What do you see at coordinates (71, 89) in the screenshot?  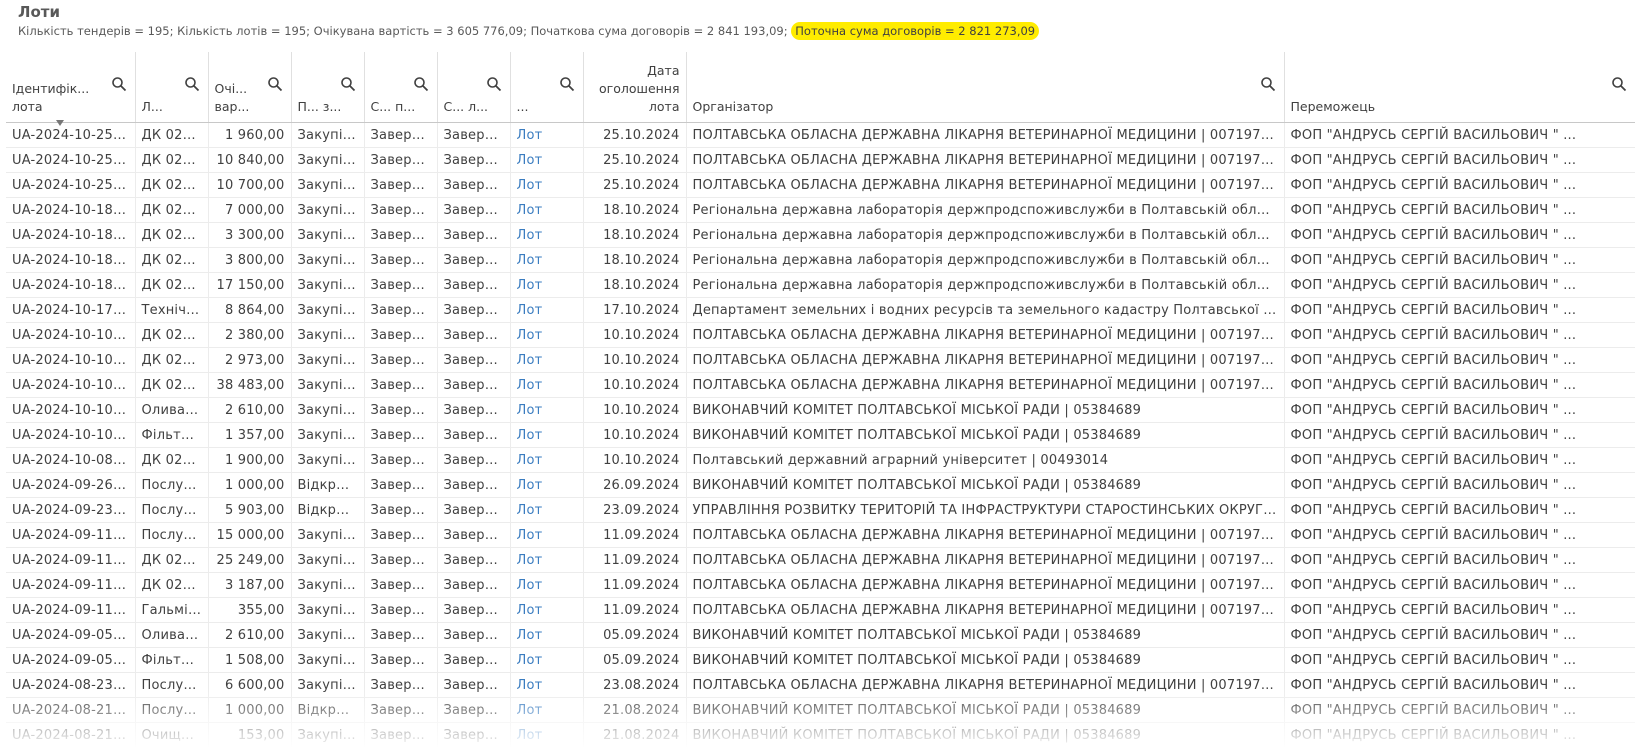 I see `column-header-lot-id: Ідентифік... лота` at bounding box center [71, 89].